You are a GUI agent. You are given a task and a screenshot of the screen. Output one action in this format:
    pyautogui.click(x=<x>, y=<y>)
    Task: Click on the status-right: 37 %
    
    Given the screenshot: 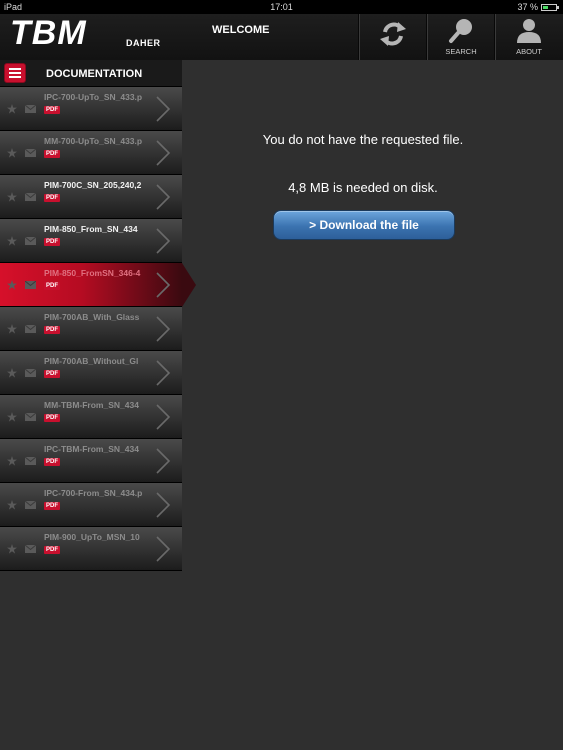 What is the action you would take?
    pyautogui.click(x=538, y=7)
    